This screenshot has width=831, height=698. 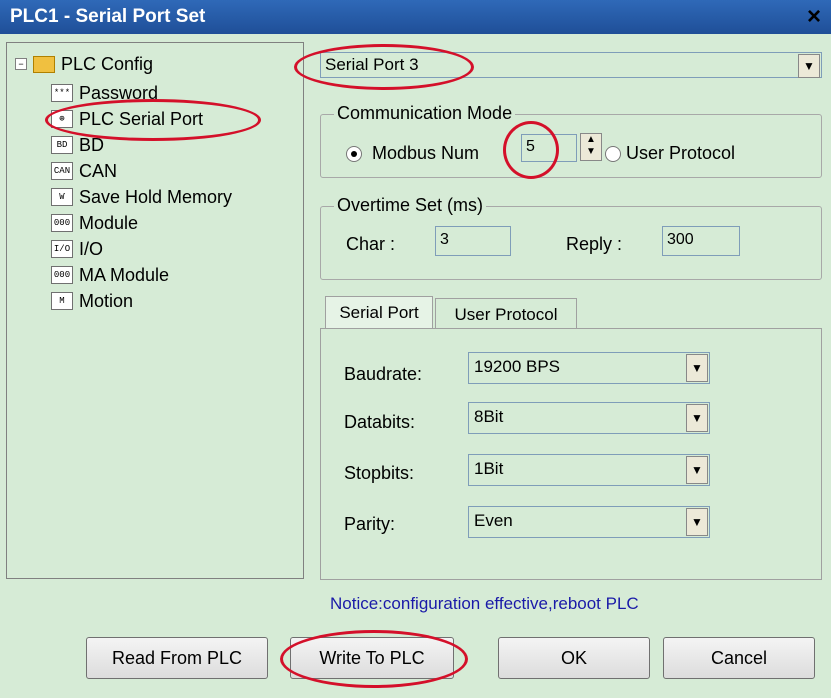 What do you see at coordinates (62, 197) in the screenshot?
I see `memory-icon: Ⱳ` at bounding box center [62, 197].